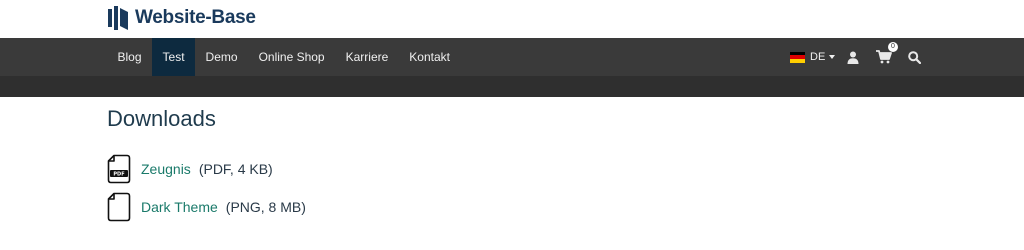  I want to click on download-item: PDF Zeugnis (PDF, 4 KB), so click(206, 169).